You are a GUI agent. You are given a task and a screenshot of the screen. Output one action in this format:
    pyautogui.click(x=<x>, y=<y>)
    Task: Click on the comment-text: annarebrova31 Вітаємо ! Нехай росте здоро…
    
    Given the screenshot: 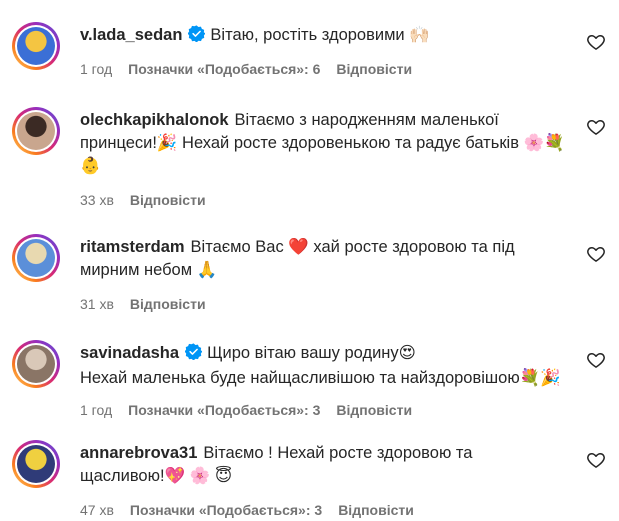 What is the action you would take?
    pyautogui.click(x=327, y=465)
    